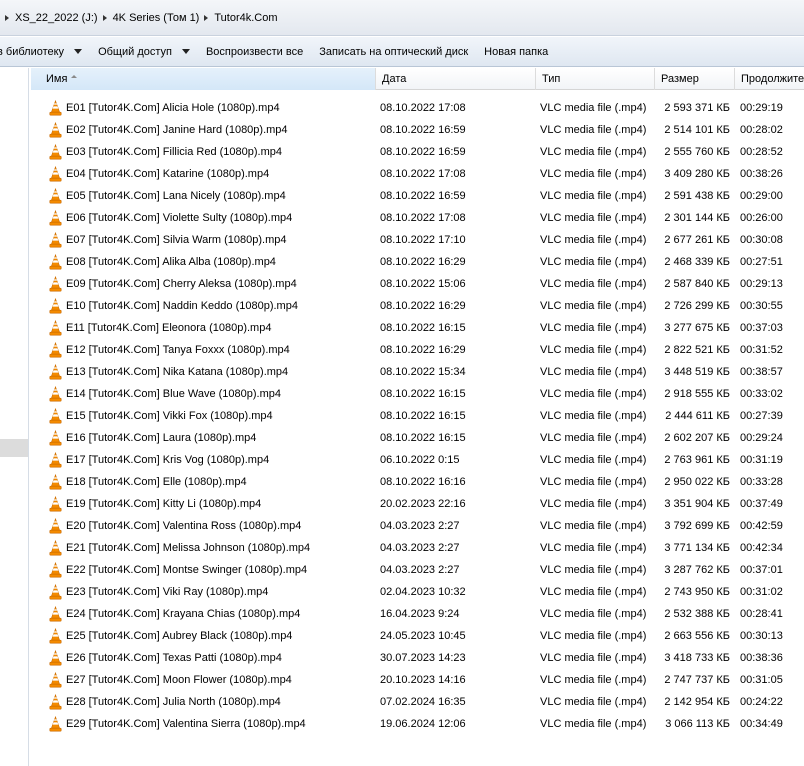 The image size is (804, 766). What do you see at coordinates (254, 51) in the screenshot?
I see `play-all-button: Воспроизвести все` at bounding box center [254, 51].